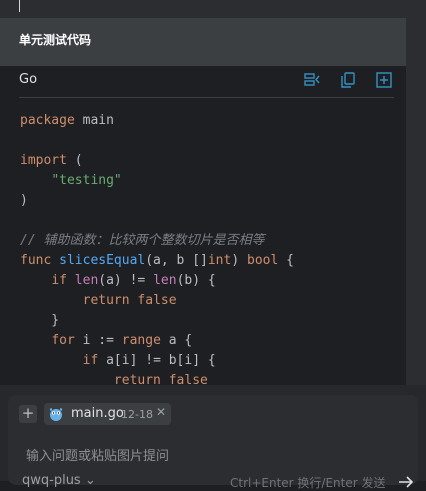  What do you see at coordinates (206, 97) in the screenshot?
I see `code-header-divider` at bounding box center [206, 97].